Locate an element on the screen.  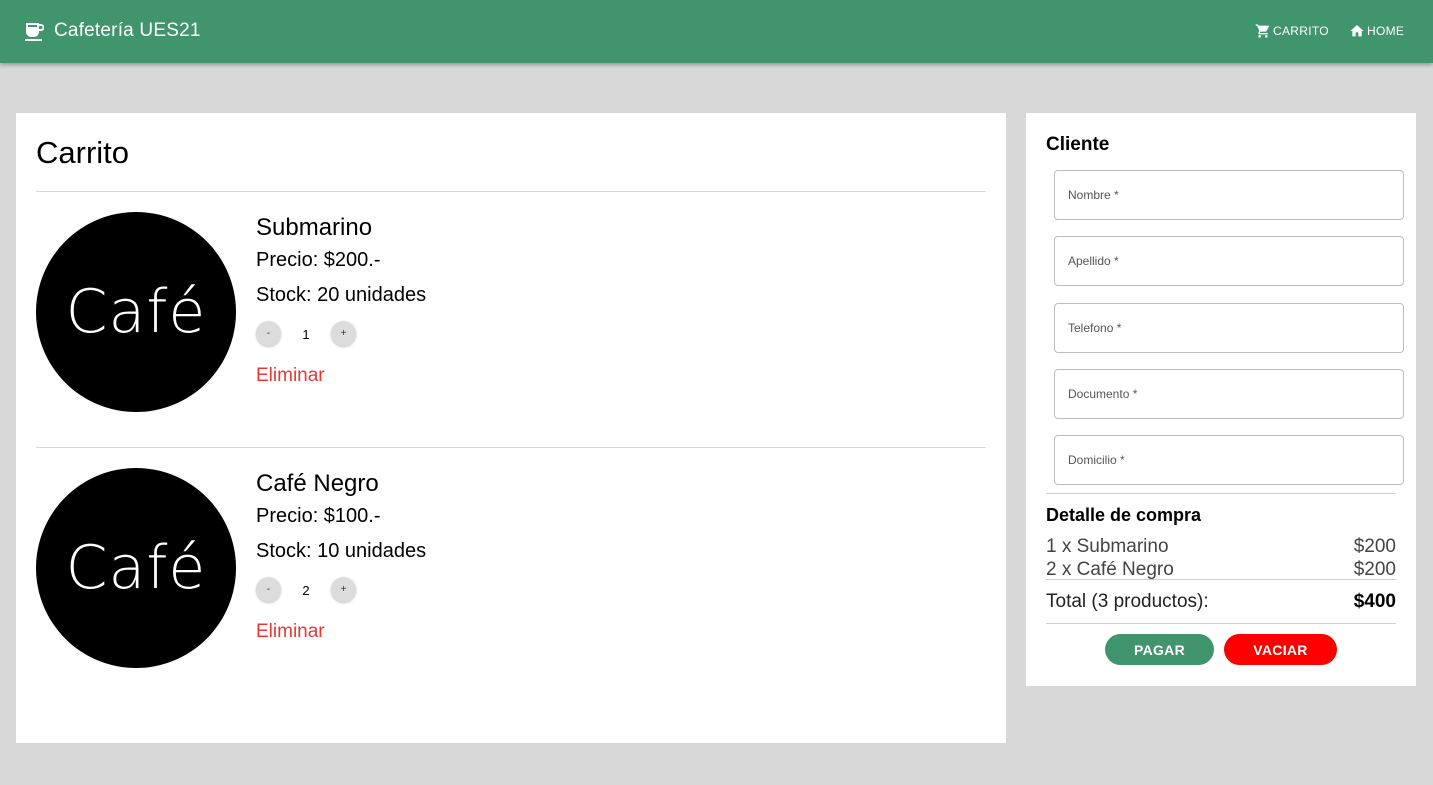
quantity-value: 2 is located at coordinates (306, 590).